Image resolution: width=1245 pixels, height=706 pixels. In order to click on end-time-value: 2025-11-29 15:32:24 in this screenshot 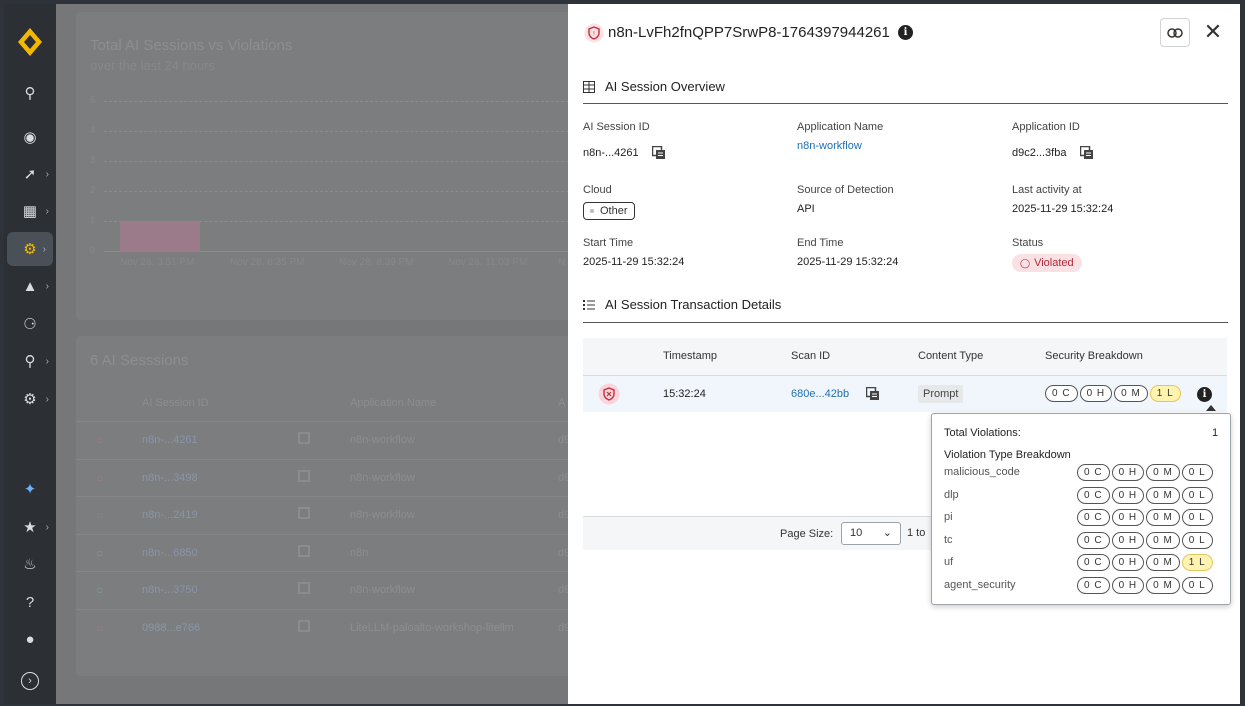, I will do `click(848, 262)`.